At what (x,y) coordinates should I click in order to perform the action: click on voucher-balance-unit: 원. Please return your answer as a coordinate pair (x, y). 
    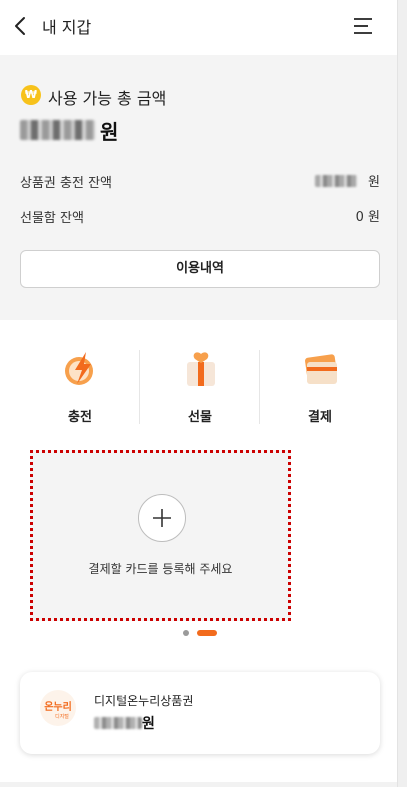
    Looking at the image, I should click on (148, 724).